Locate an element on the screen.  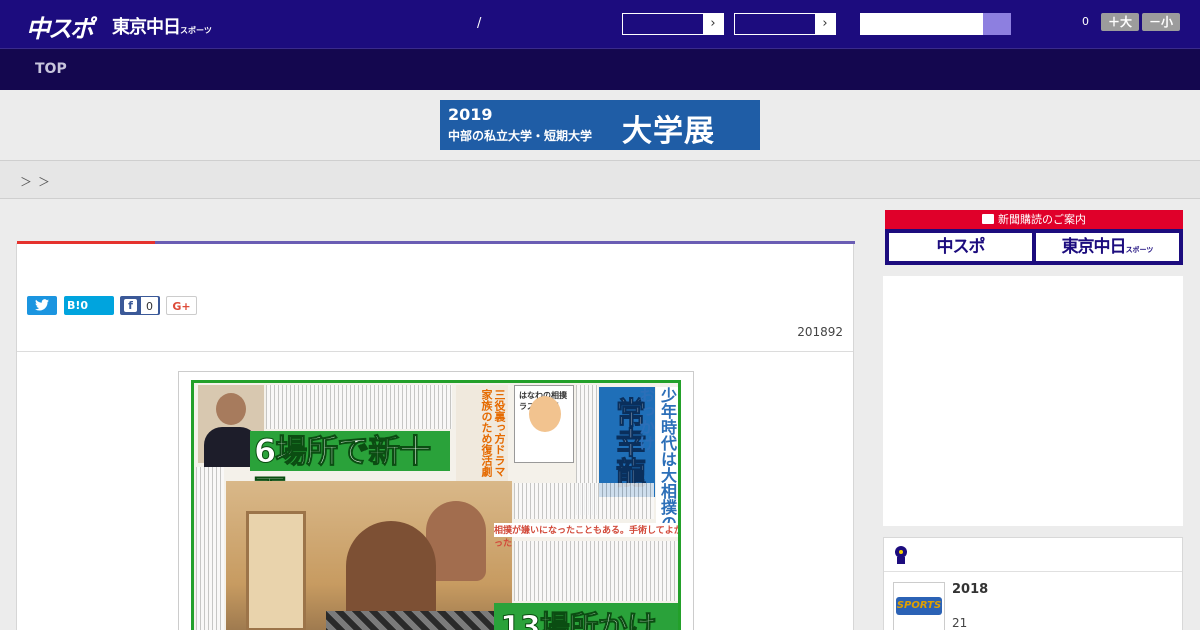
twitter-icon is located at coordinates (42, 305).